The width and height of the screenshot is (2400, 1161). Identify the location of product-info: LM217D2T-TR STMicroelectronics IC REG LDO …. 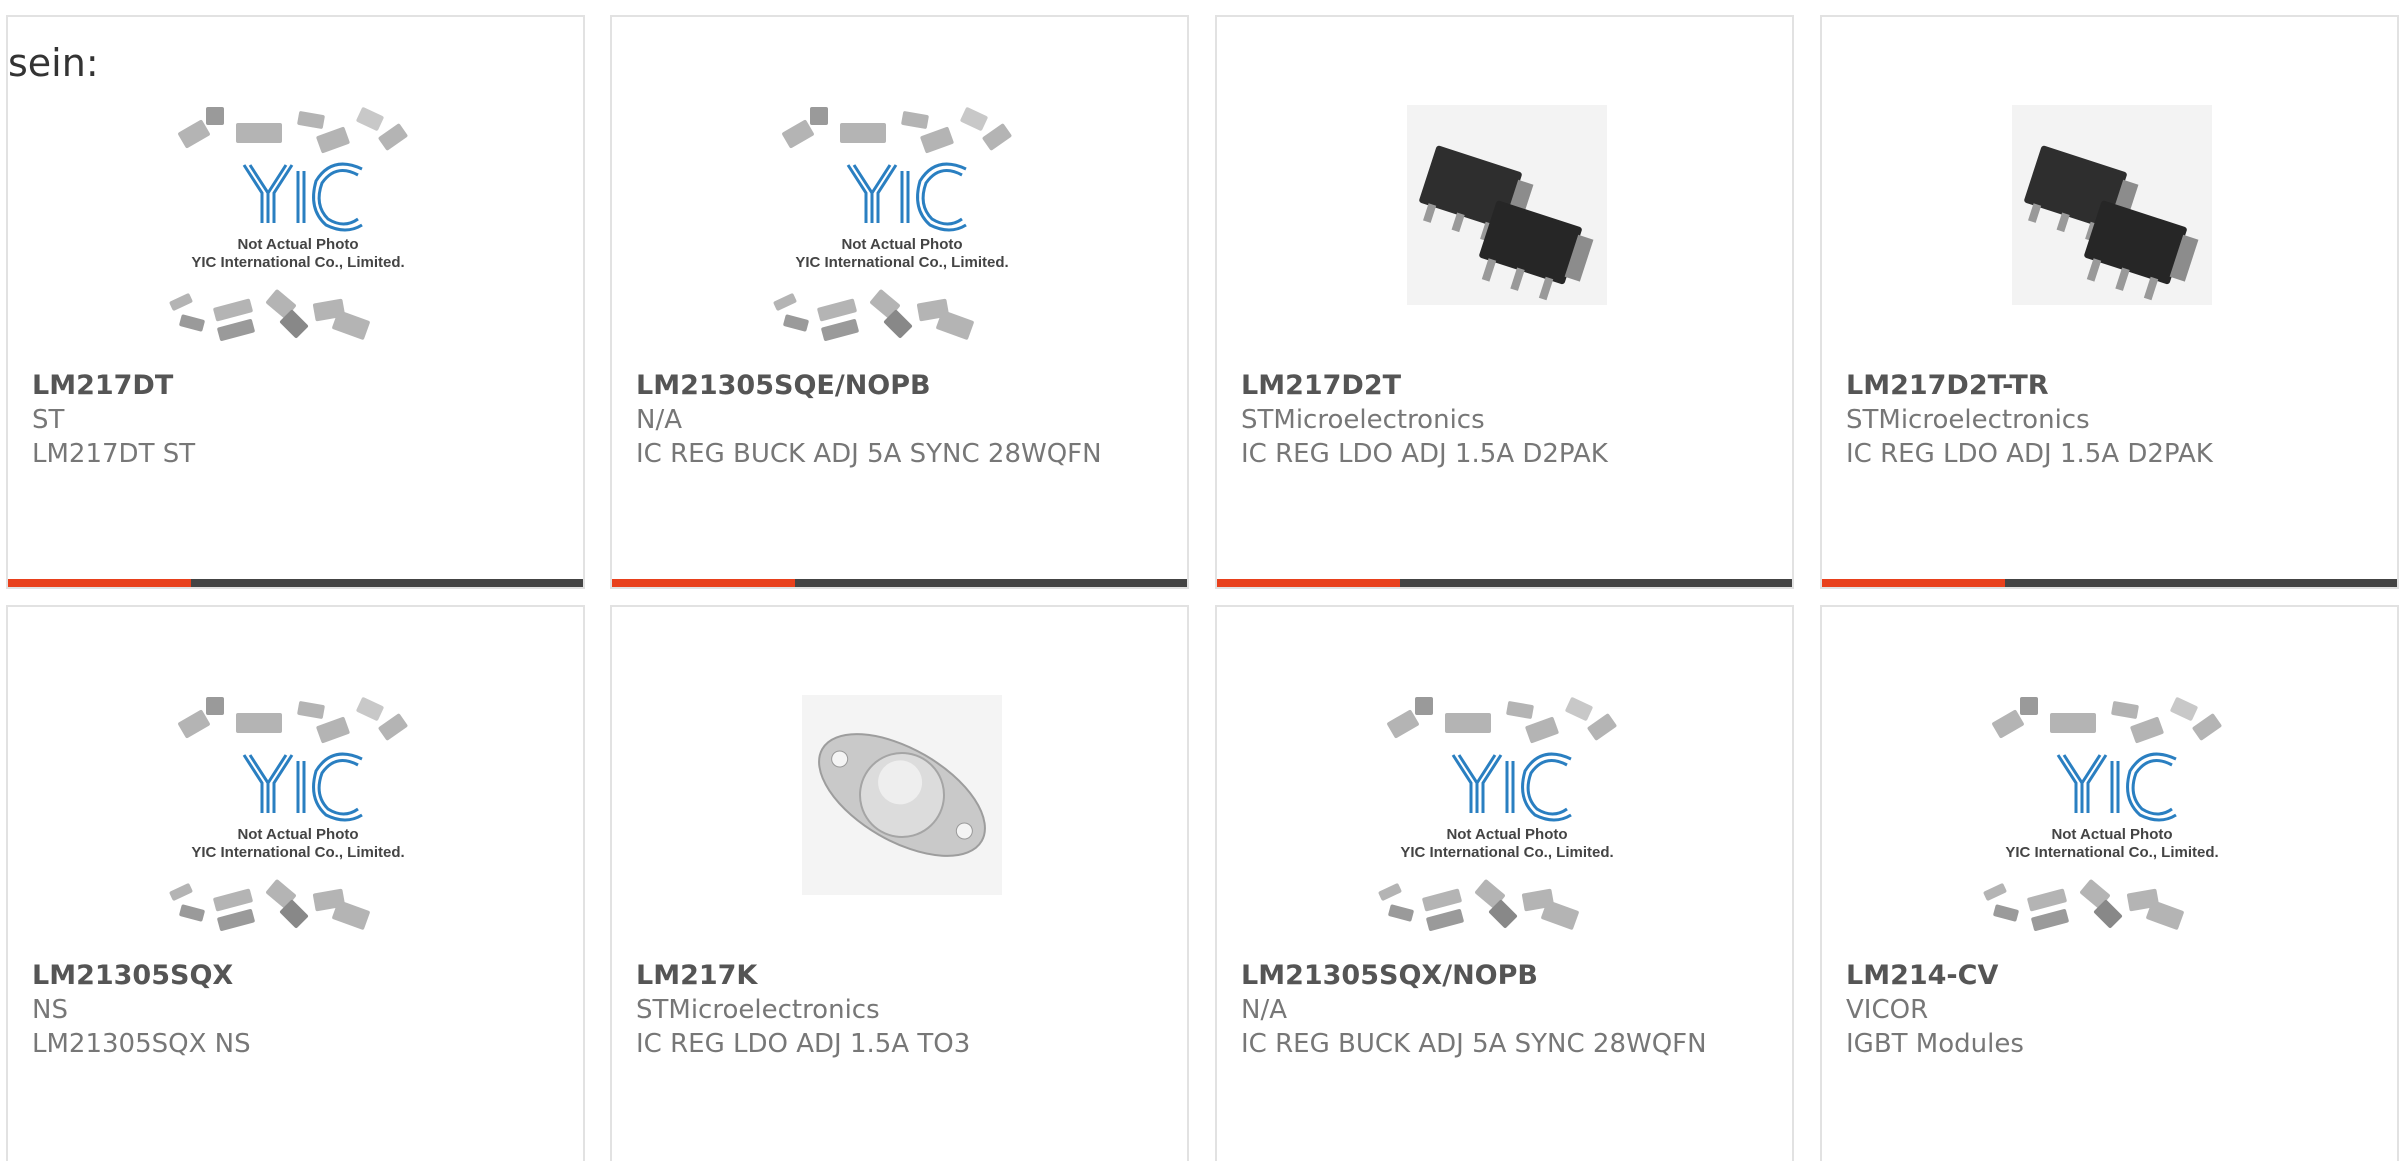
(2106, 420).